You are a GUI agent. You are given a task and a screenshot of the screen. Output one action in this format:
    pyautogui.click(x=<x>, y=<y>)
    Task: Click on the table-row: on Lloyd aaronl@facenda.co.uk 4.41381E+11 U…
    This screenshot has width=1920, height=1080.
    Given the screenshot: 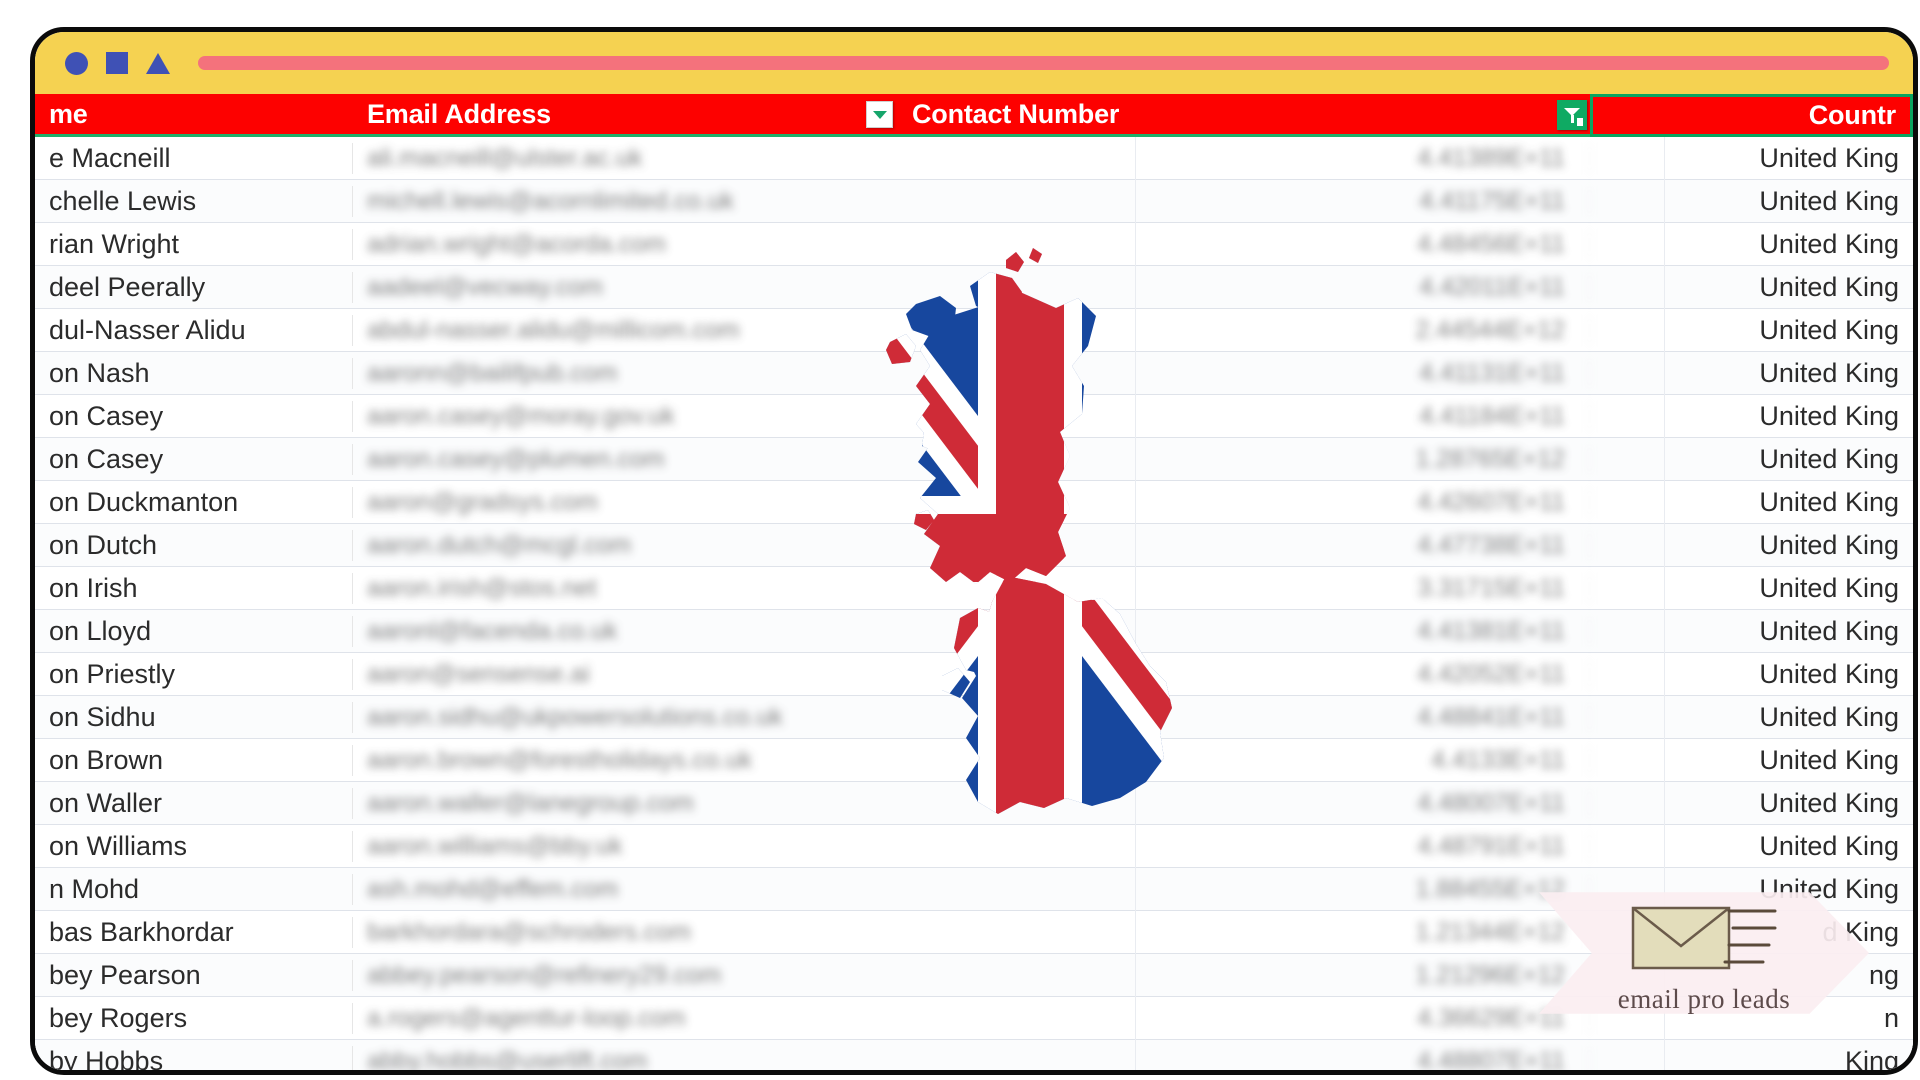 What is the action you would take?
    pyautogui.click(x=974, y=631)
    